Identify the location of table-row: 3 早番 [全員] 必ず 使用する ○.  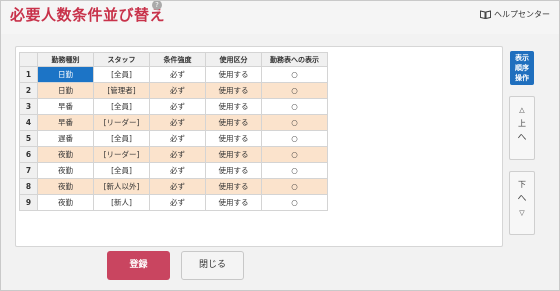
(173, 106).